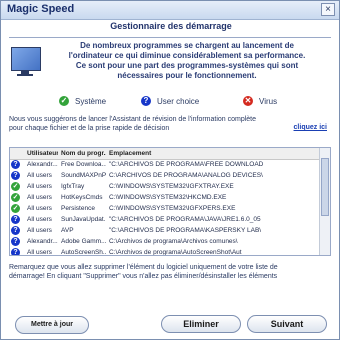 This screenshot has height=340, width=340. Describe the element at coordinates (82, 197) in the screenshot. I see `cell-name: HotKeysCmds` at that location.